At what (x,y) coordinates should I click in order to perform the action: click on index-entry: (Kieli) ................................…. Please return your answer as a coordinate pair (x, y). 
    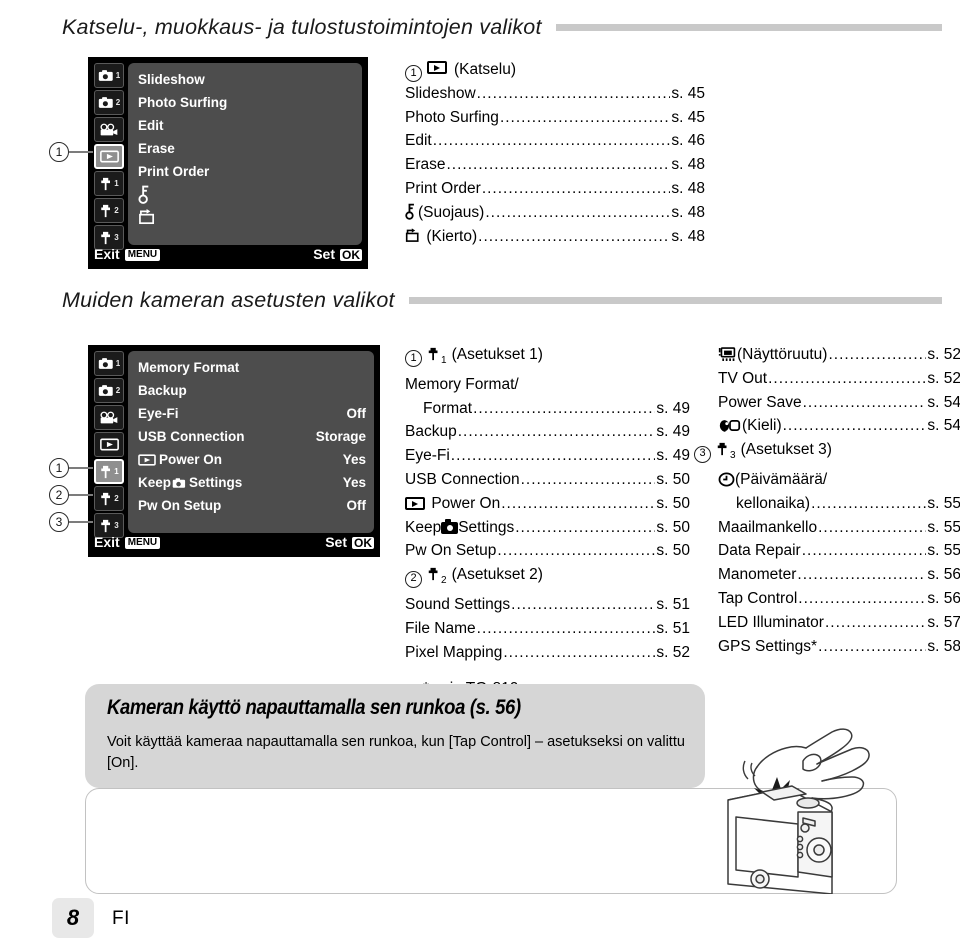
    Looking at the image, I should click on (839, 426).